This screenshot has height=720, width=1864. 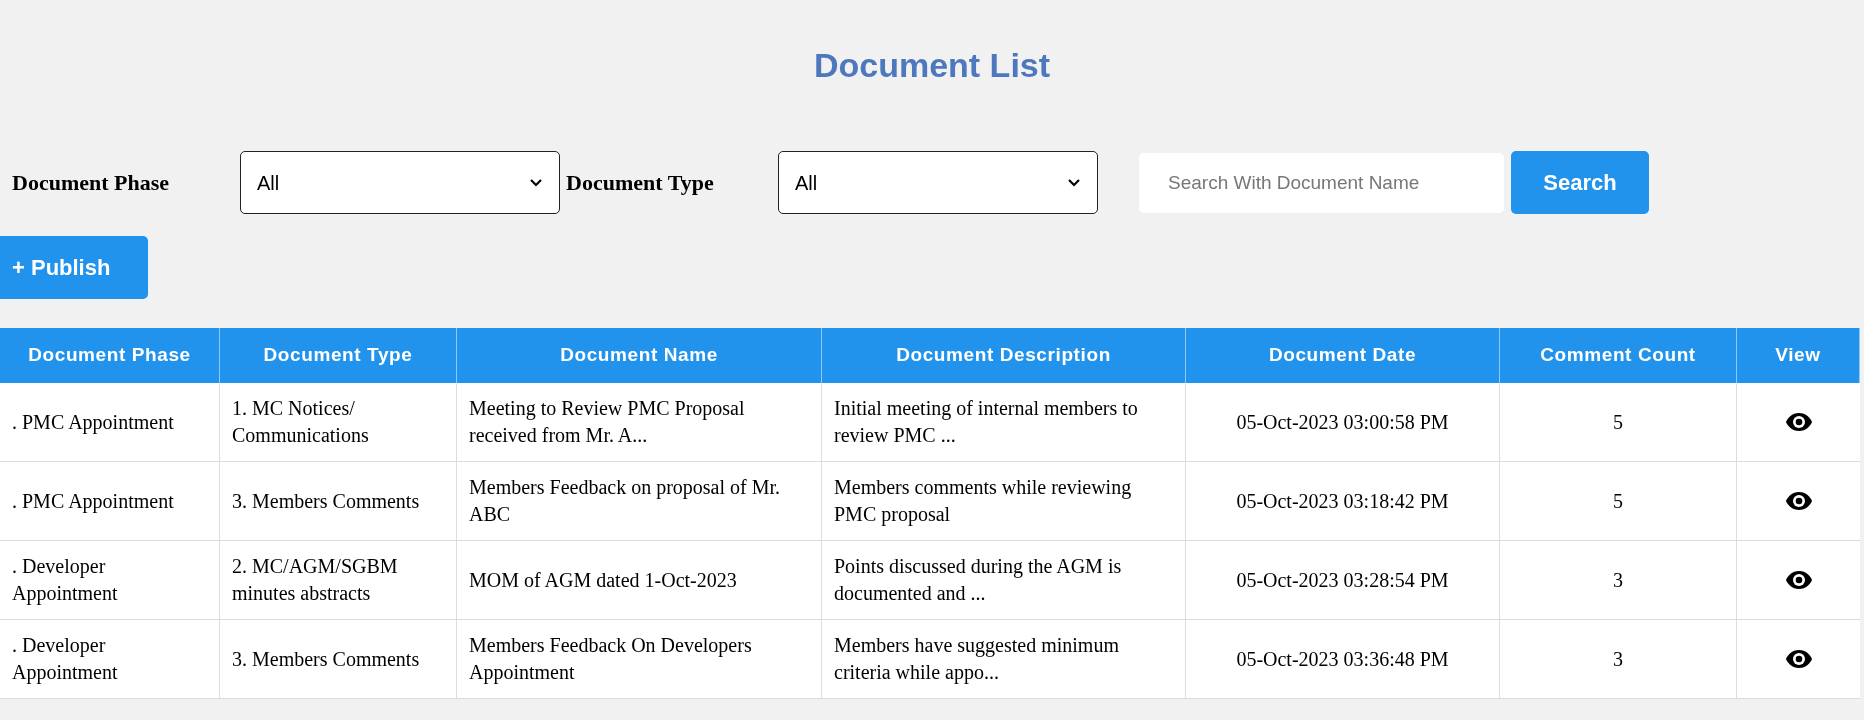 I want to click on column-header: Document Type, so click(x=338, y=355).